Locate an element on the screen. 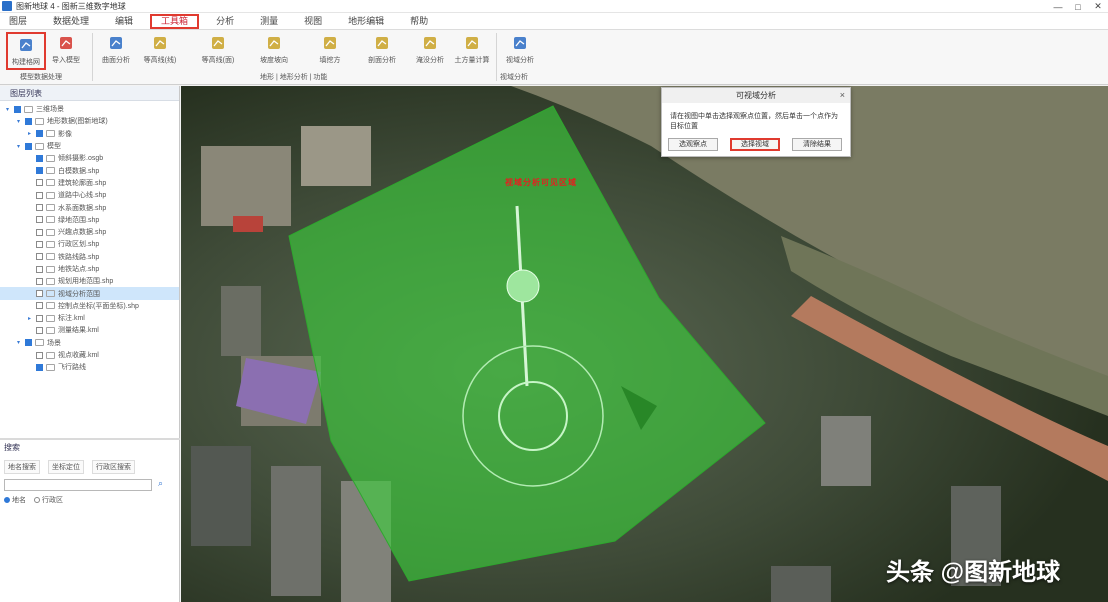 Image resolution: width=1108 pixels, height=602 pixels. tree-item: 白模数据.shp is located at coordinates (89, 170).